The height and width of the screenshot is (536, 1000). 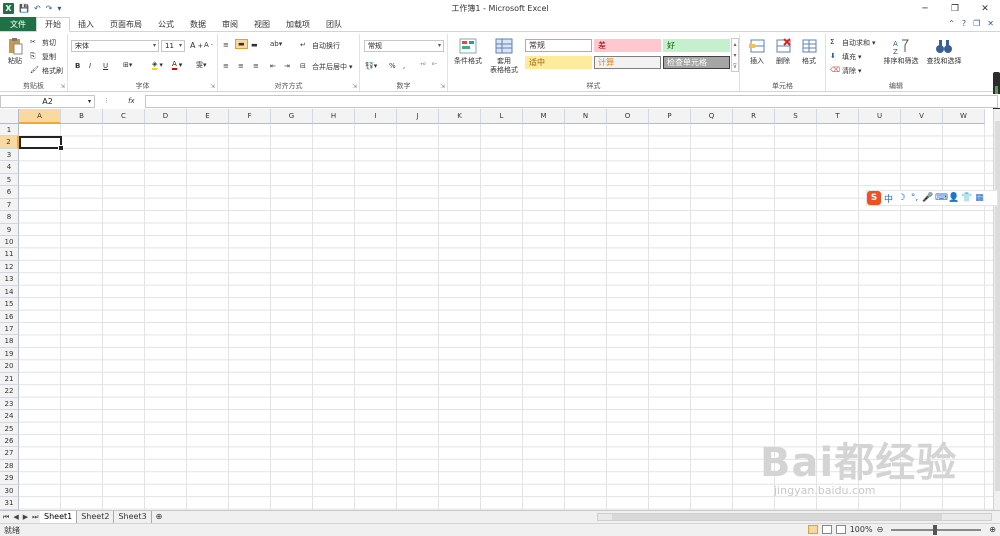 What do you see at coordinates (8, 8) in the screenshot?
I see `excel-logo-icon: X` at bounding box center [8, 8].